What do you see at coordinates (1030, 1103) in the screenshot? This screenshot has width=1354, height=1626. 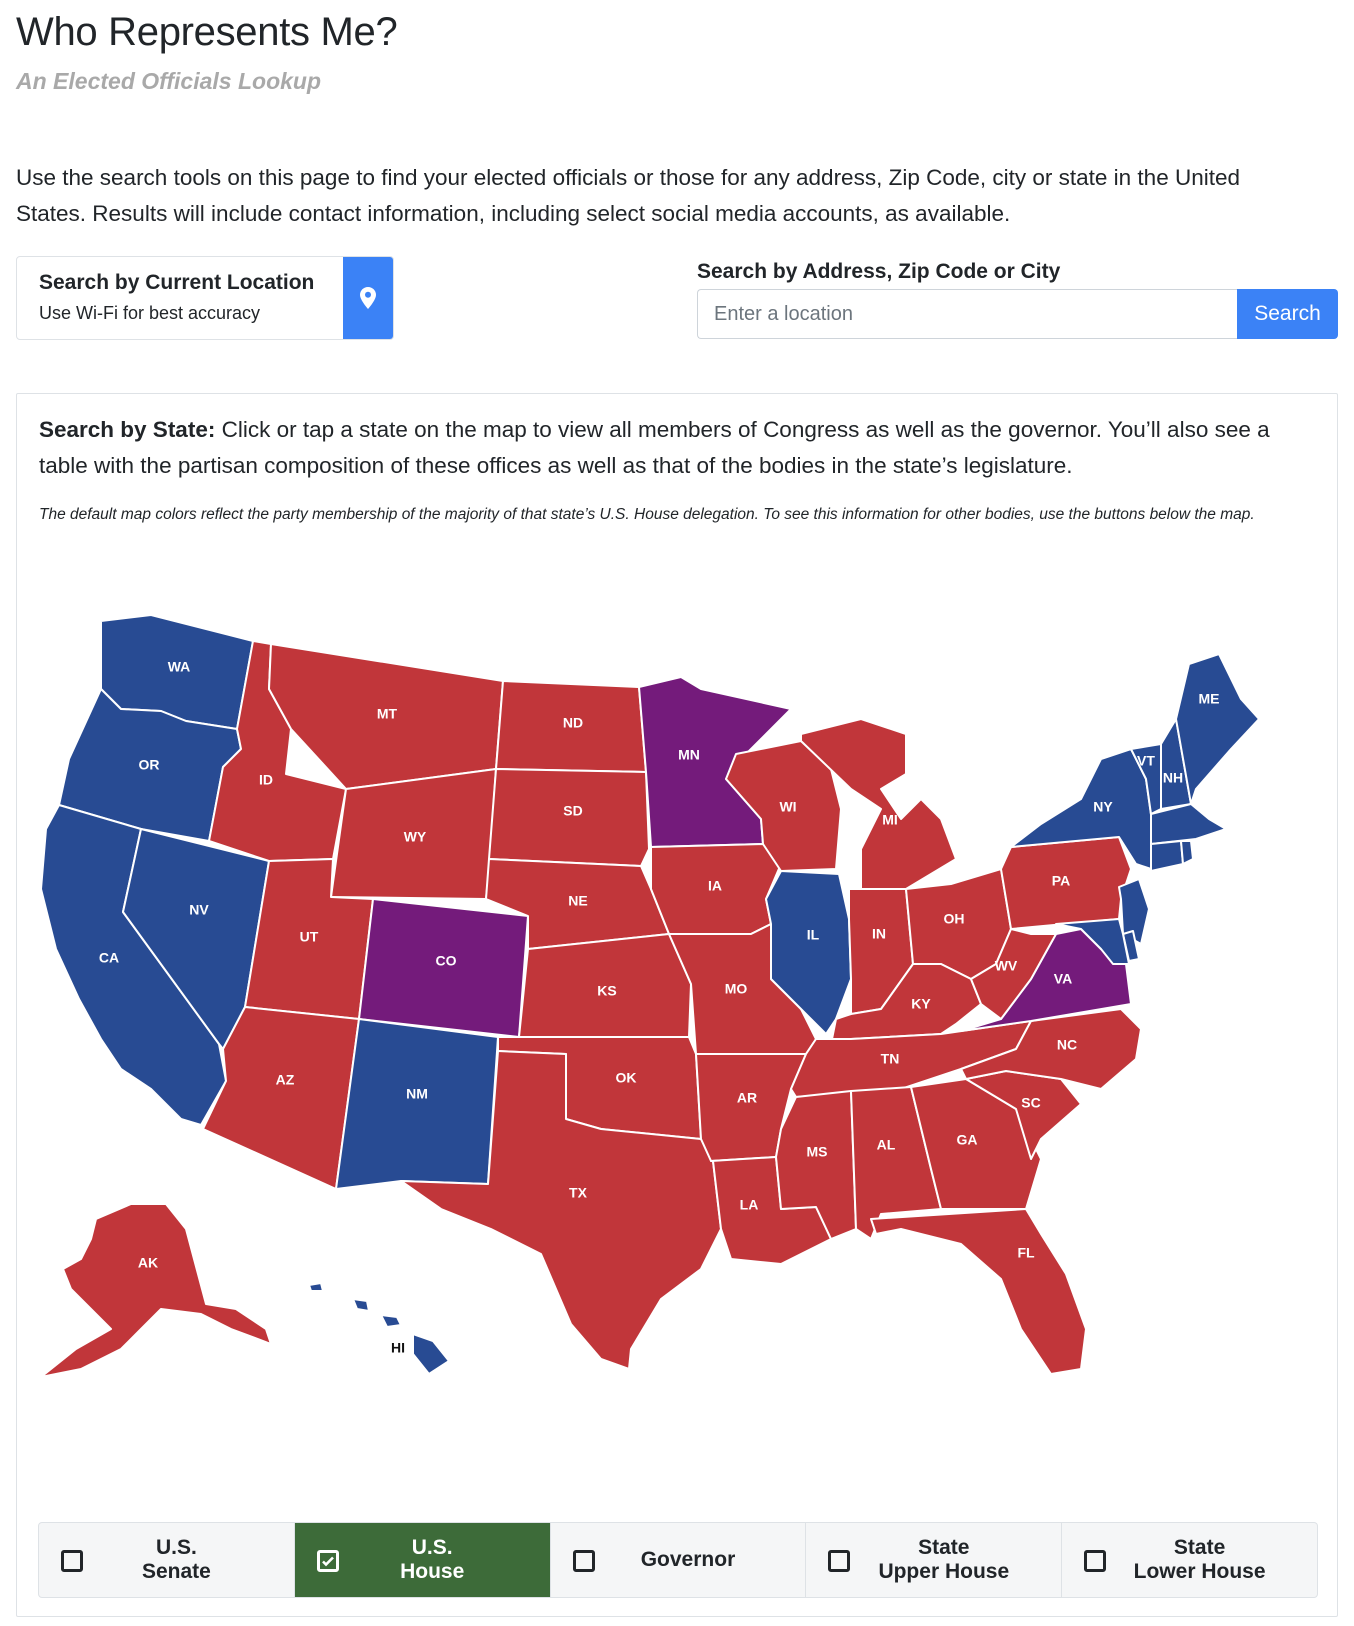 I see `state-label-sc: SC` at bounding box center [1030, 1103].